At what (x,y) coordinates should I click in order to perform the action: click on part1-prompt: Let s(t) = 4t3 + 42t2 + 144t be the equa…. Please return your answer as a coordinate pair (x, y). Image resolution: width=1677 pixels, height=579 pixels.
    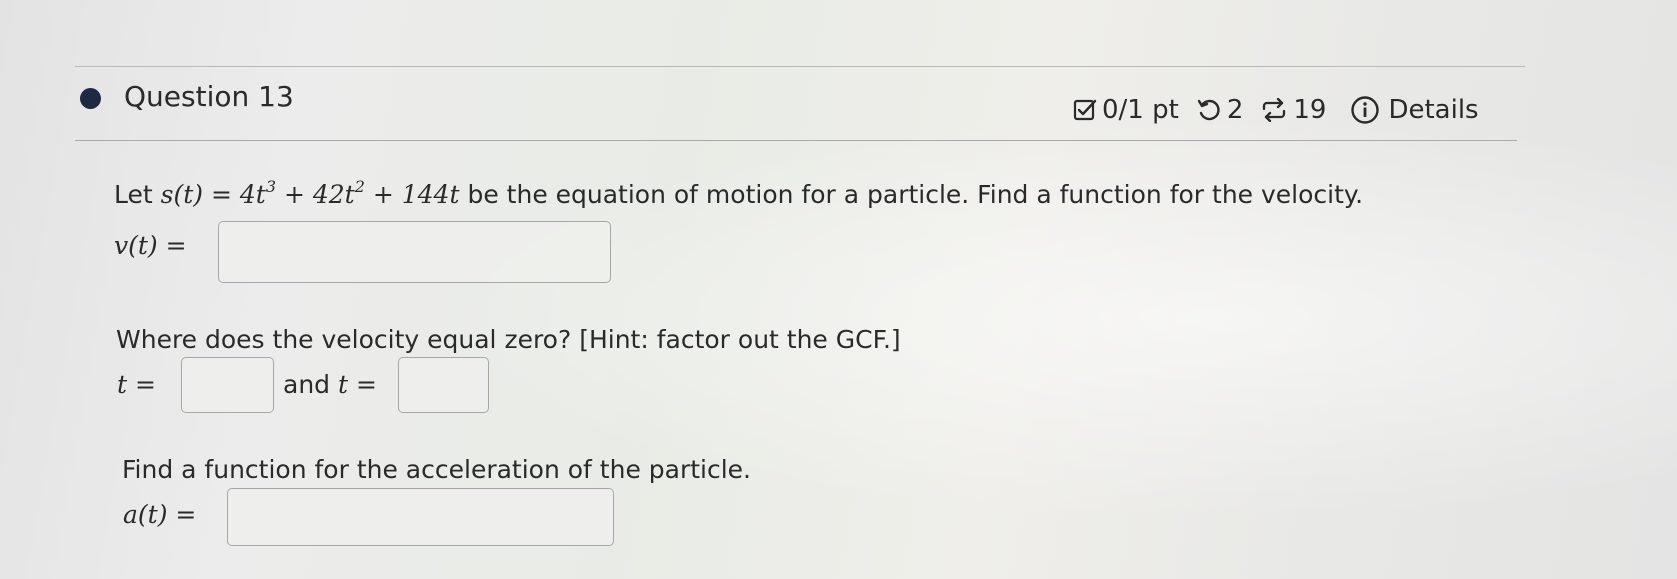
    Looking at the image, I should click on (739, 193).